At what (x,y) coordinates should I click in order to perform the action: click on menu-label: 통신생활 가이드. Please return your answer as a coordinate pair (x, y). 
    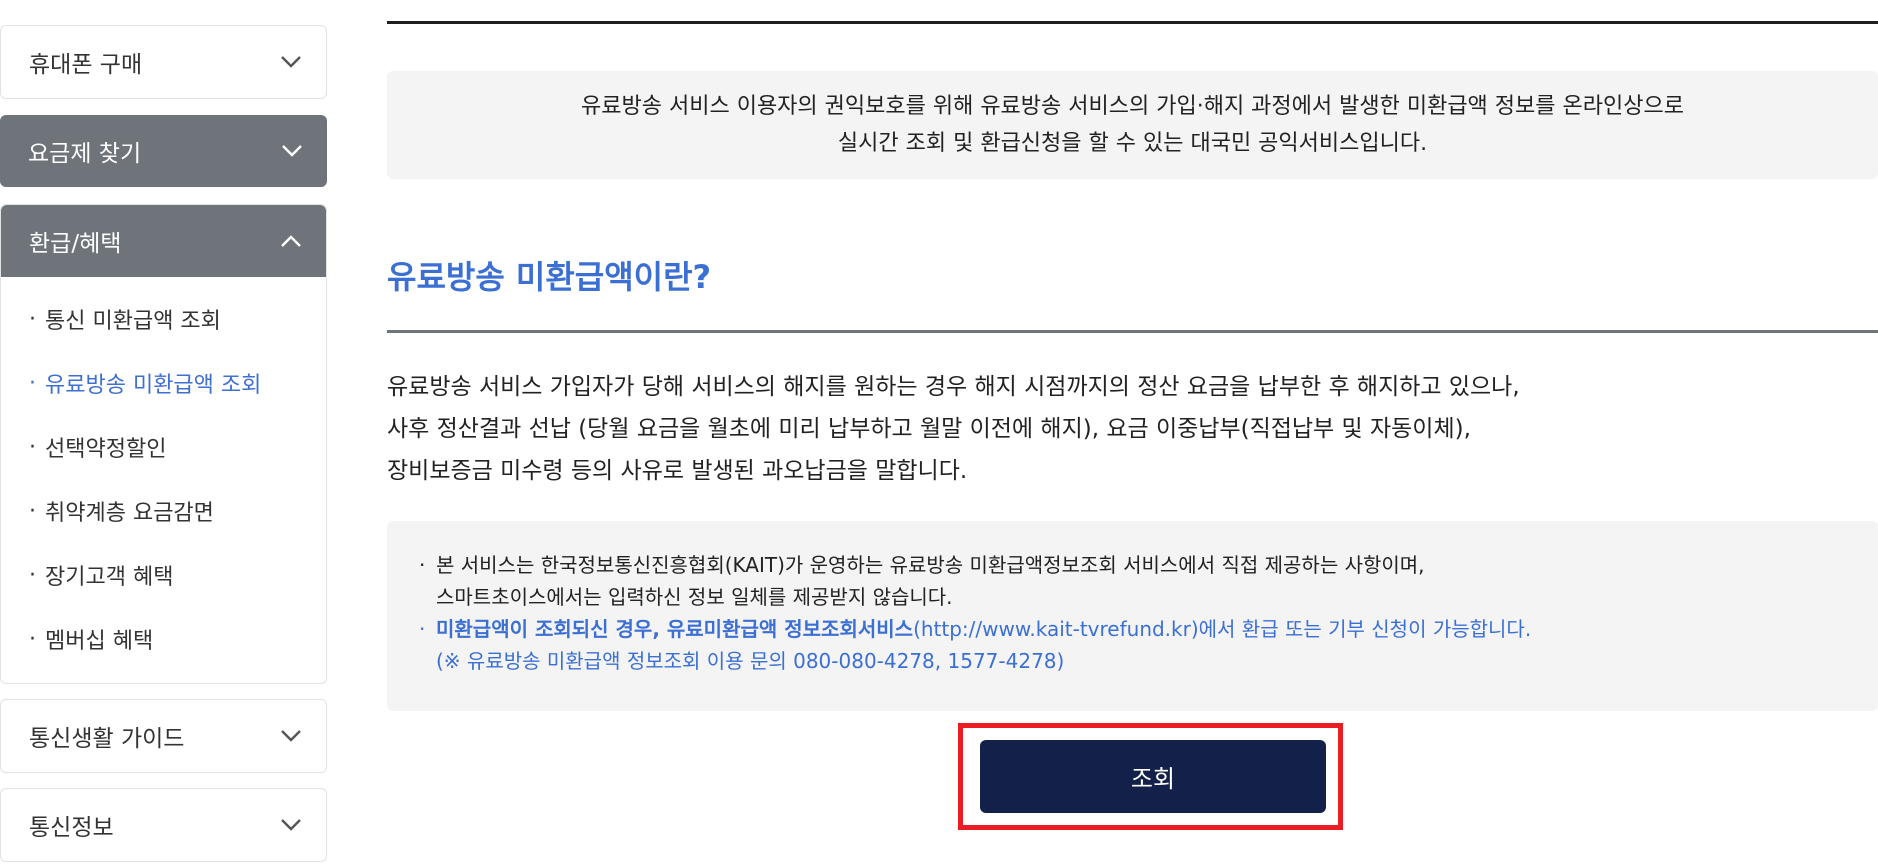
    Looking at the image, I should click on (107, 739).